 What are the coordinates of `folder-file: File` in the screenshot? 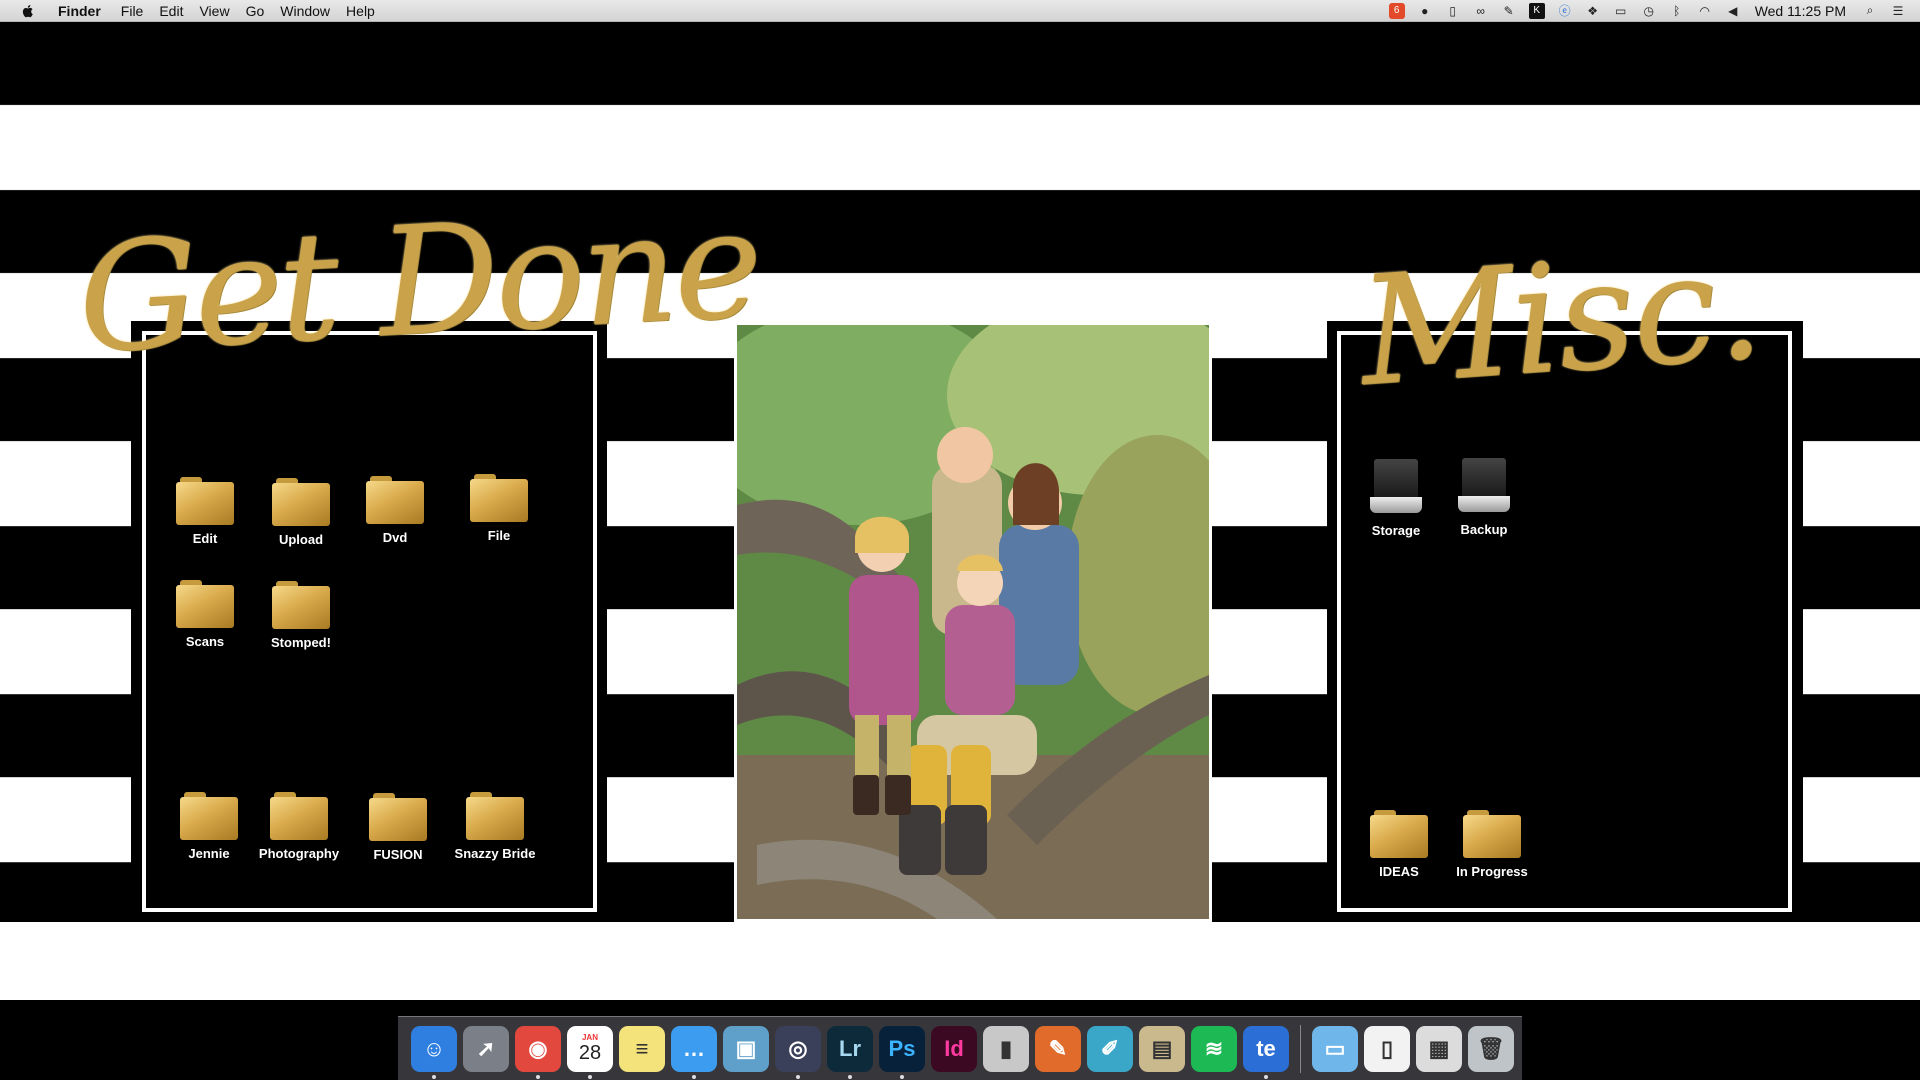 It's located at (499, 508).